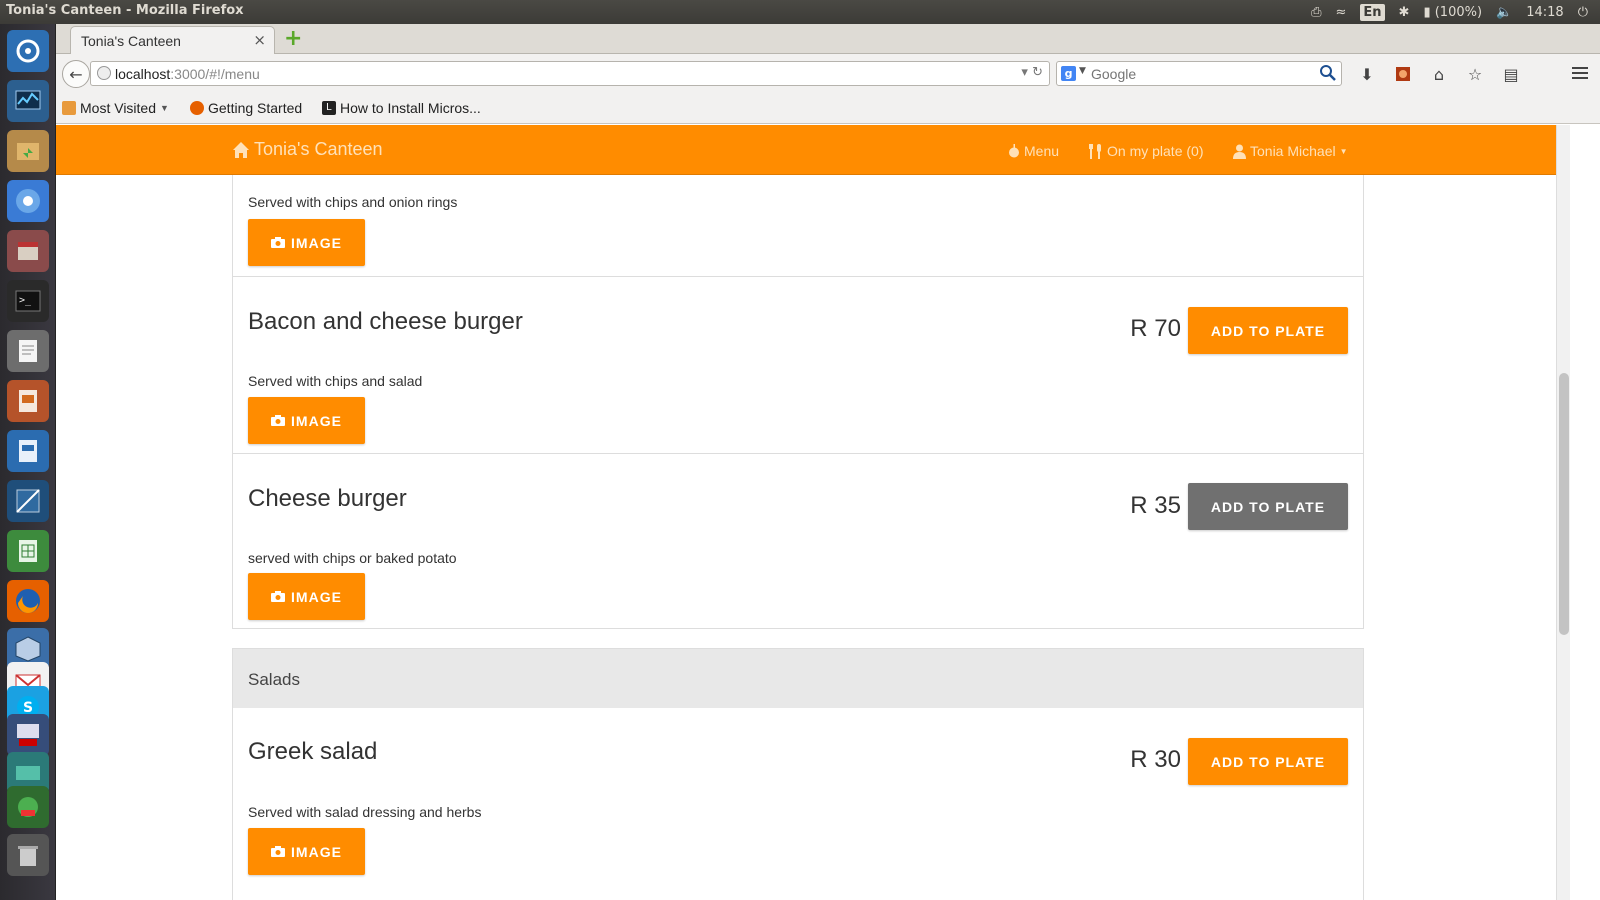 The height and width of the screenshot is (900, 1600). Describe the element at coordinates (28, 401) in the screenshot. I see `impress-icon` at that location.